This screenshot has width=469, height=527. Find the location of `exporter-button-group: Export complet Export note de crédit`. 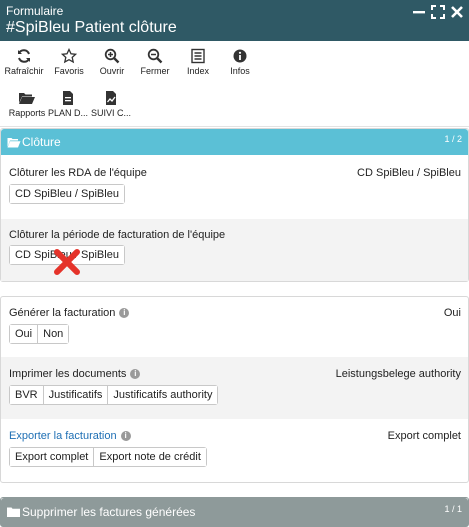

exporter-button-group: Export complet Export note de crédit is located at coordinates (108, 457).